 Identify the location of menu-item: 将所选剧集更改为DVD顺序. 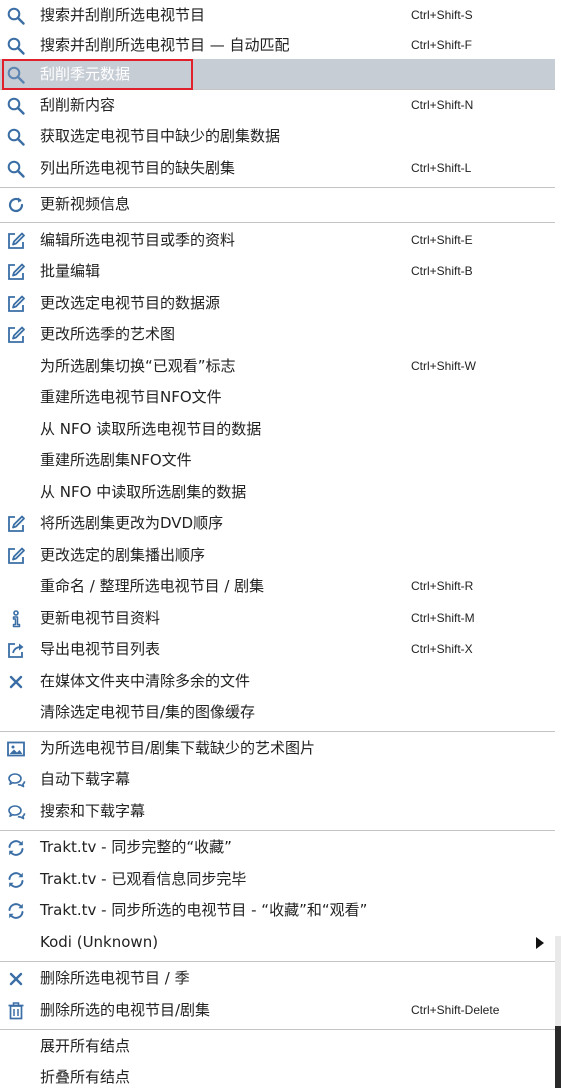
(277, 523).